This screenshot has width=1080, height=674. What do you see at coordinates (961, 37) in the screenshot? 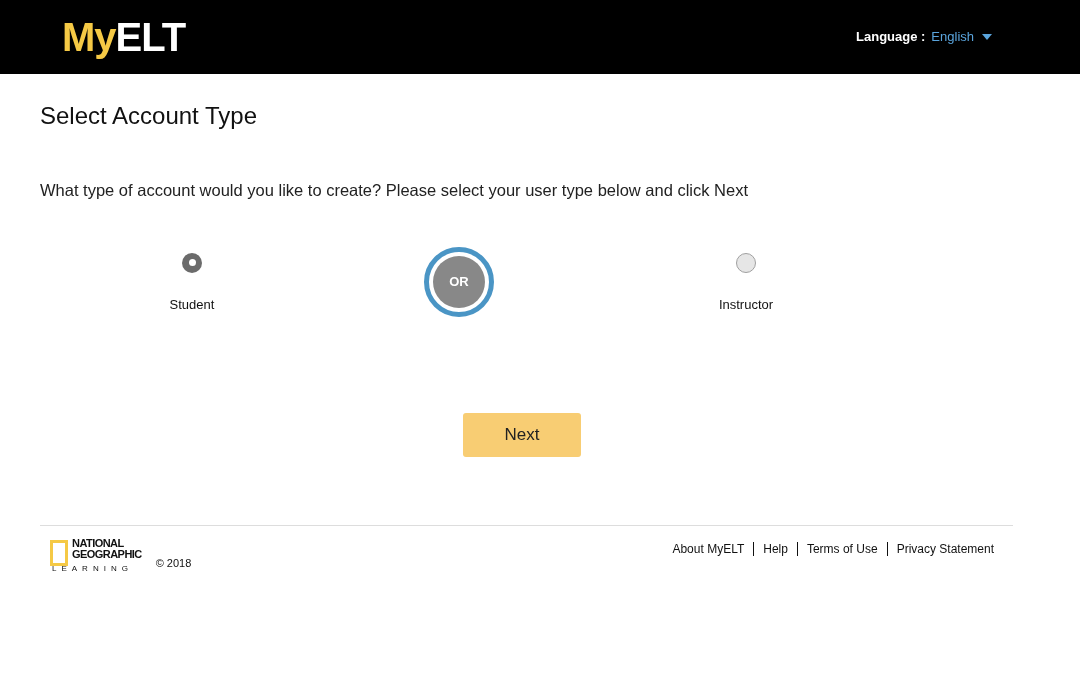
I see `language-dropdown: English` at bounding box center [961, 37].